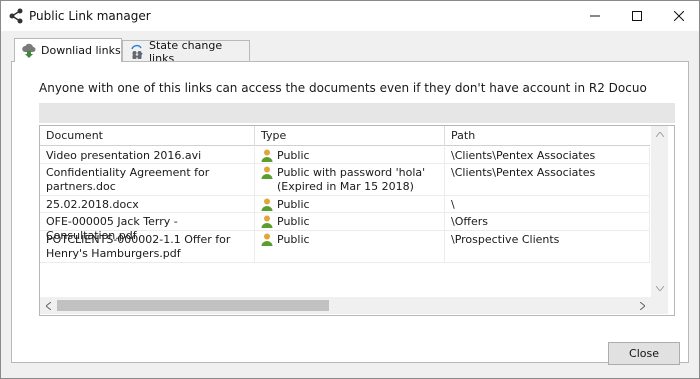 This screenshot has height=379, width=700. I want to click on path-cell: \Offers, so click(547, 221).